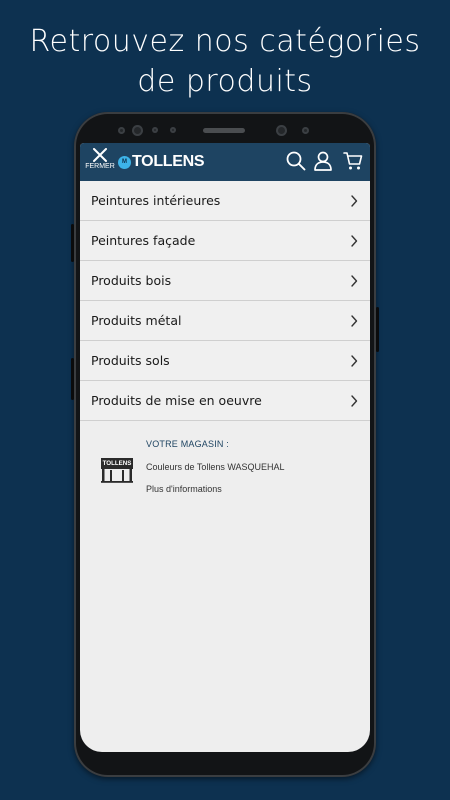 The width and height of the screenshot is (450, 800). I want to click on tollens-logo: M TOLLENS, so click(161, 162).